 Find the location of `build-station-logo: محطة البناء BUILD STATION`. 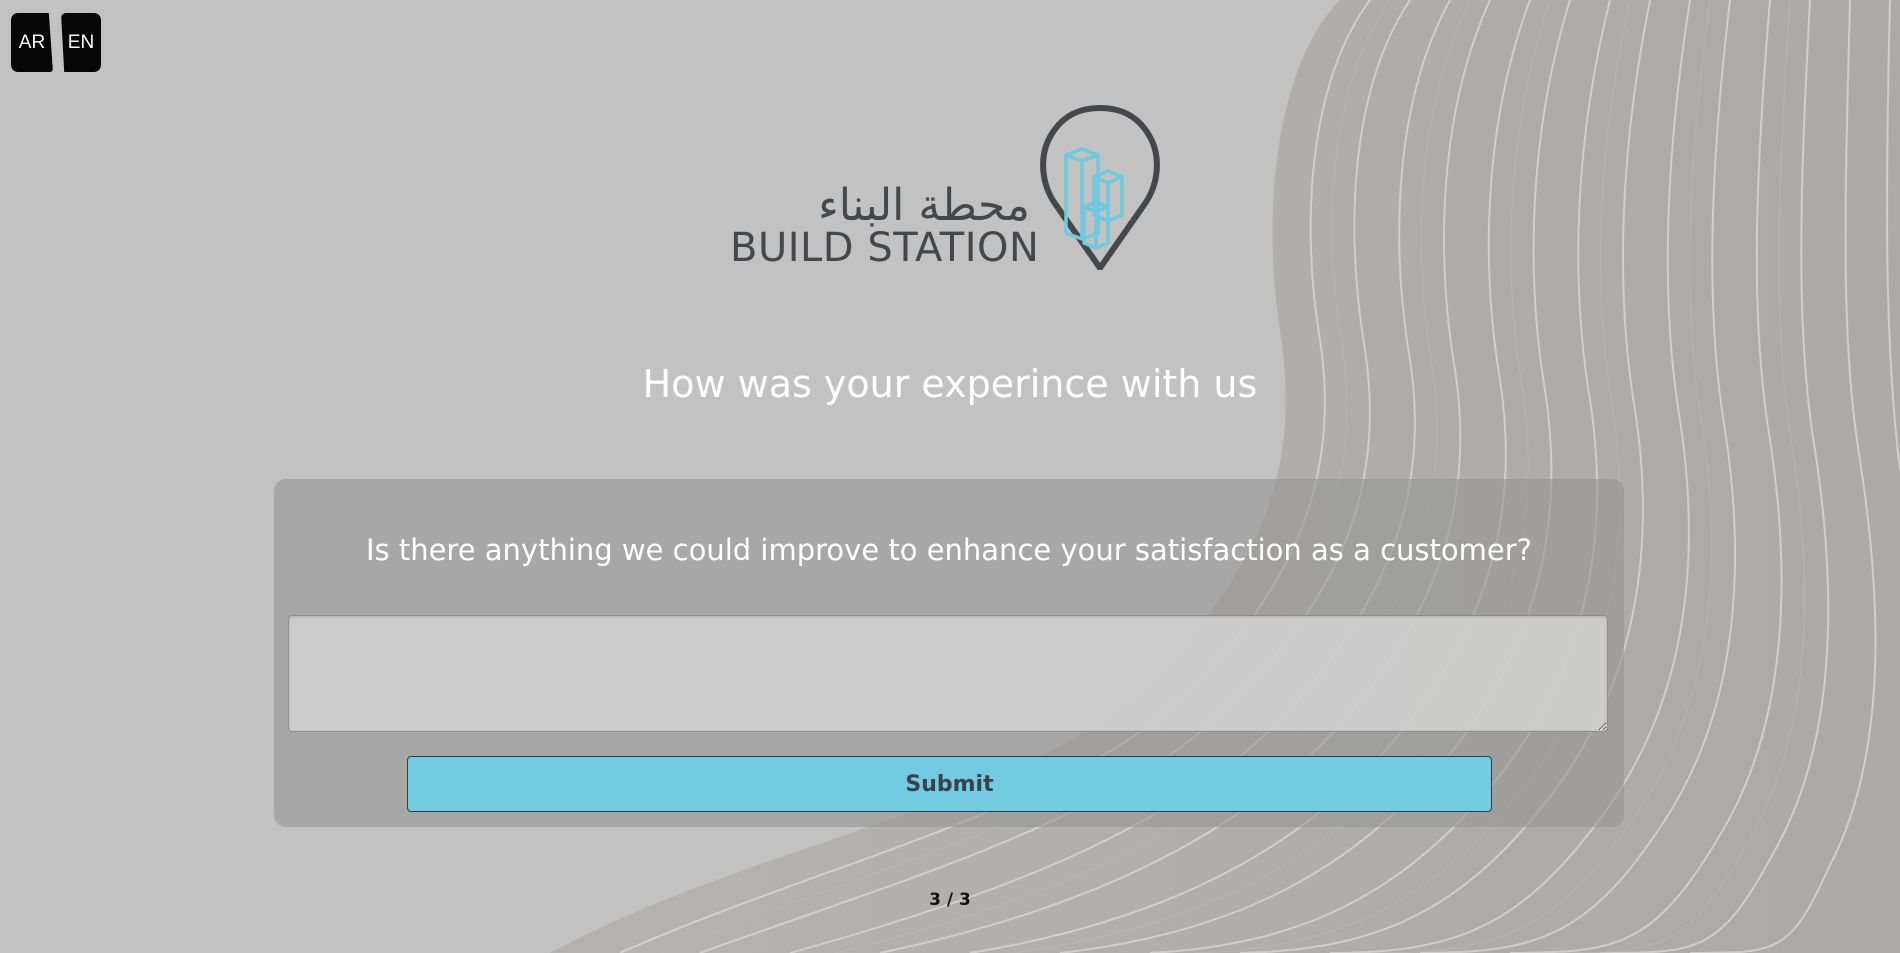

build-station-logo: محطة البناء BUILD STATION is located at coordinates (950, 190).